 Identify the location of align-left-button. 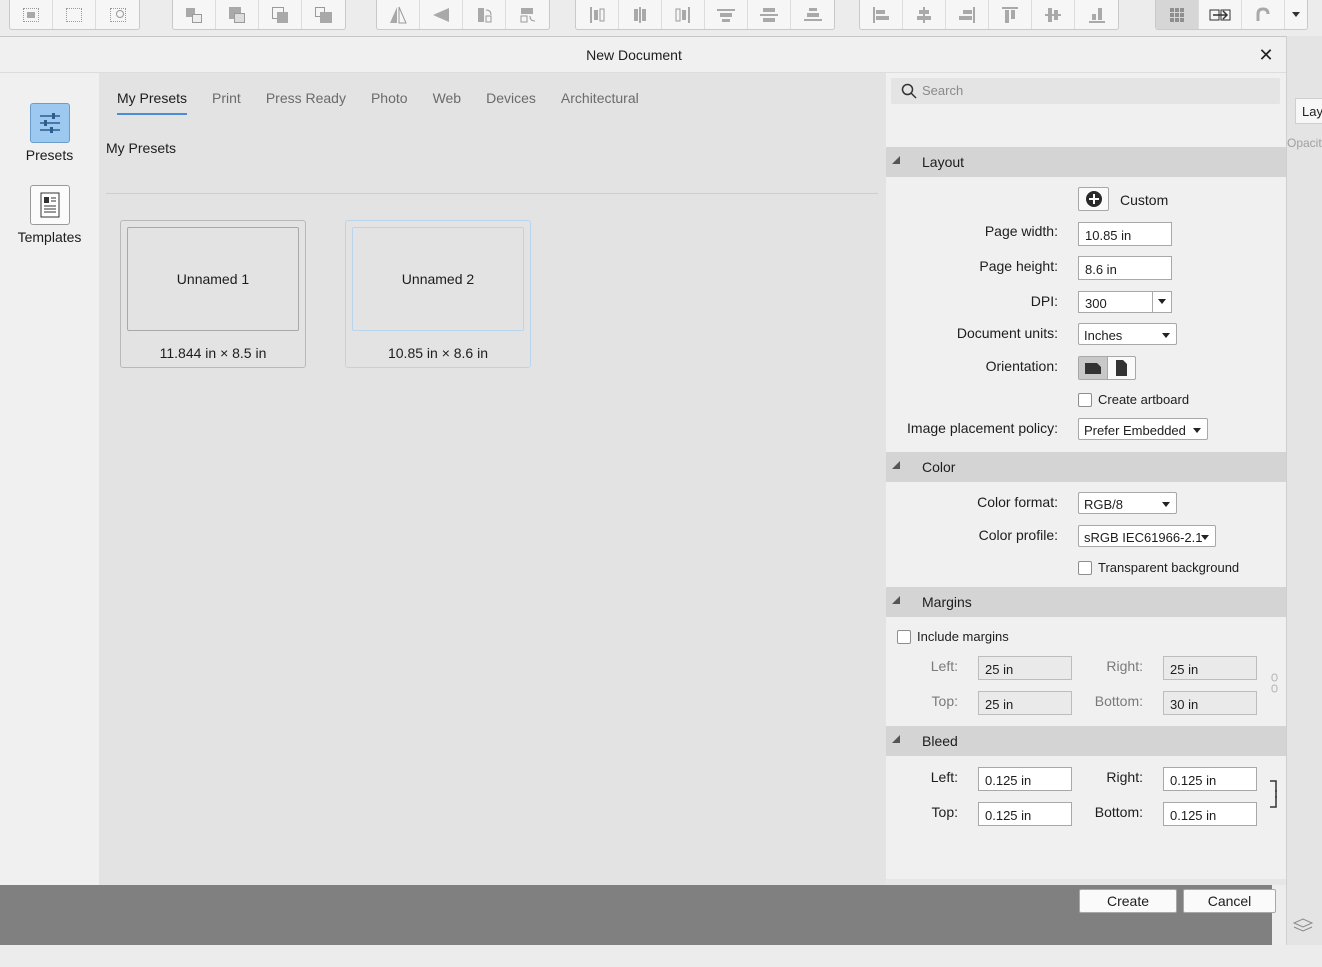
(597, 14).